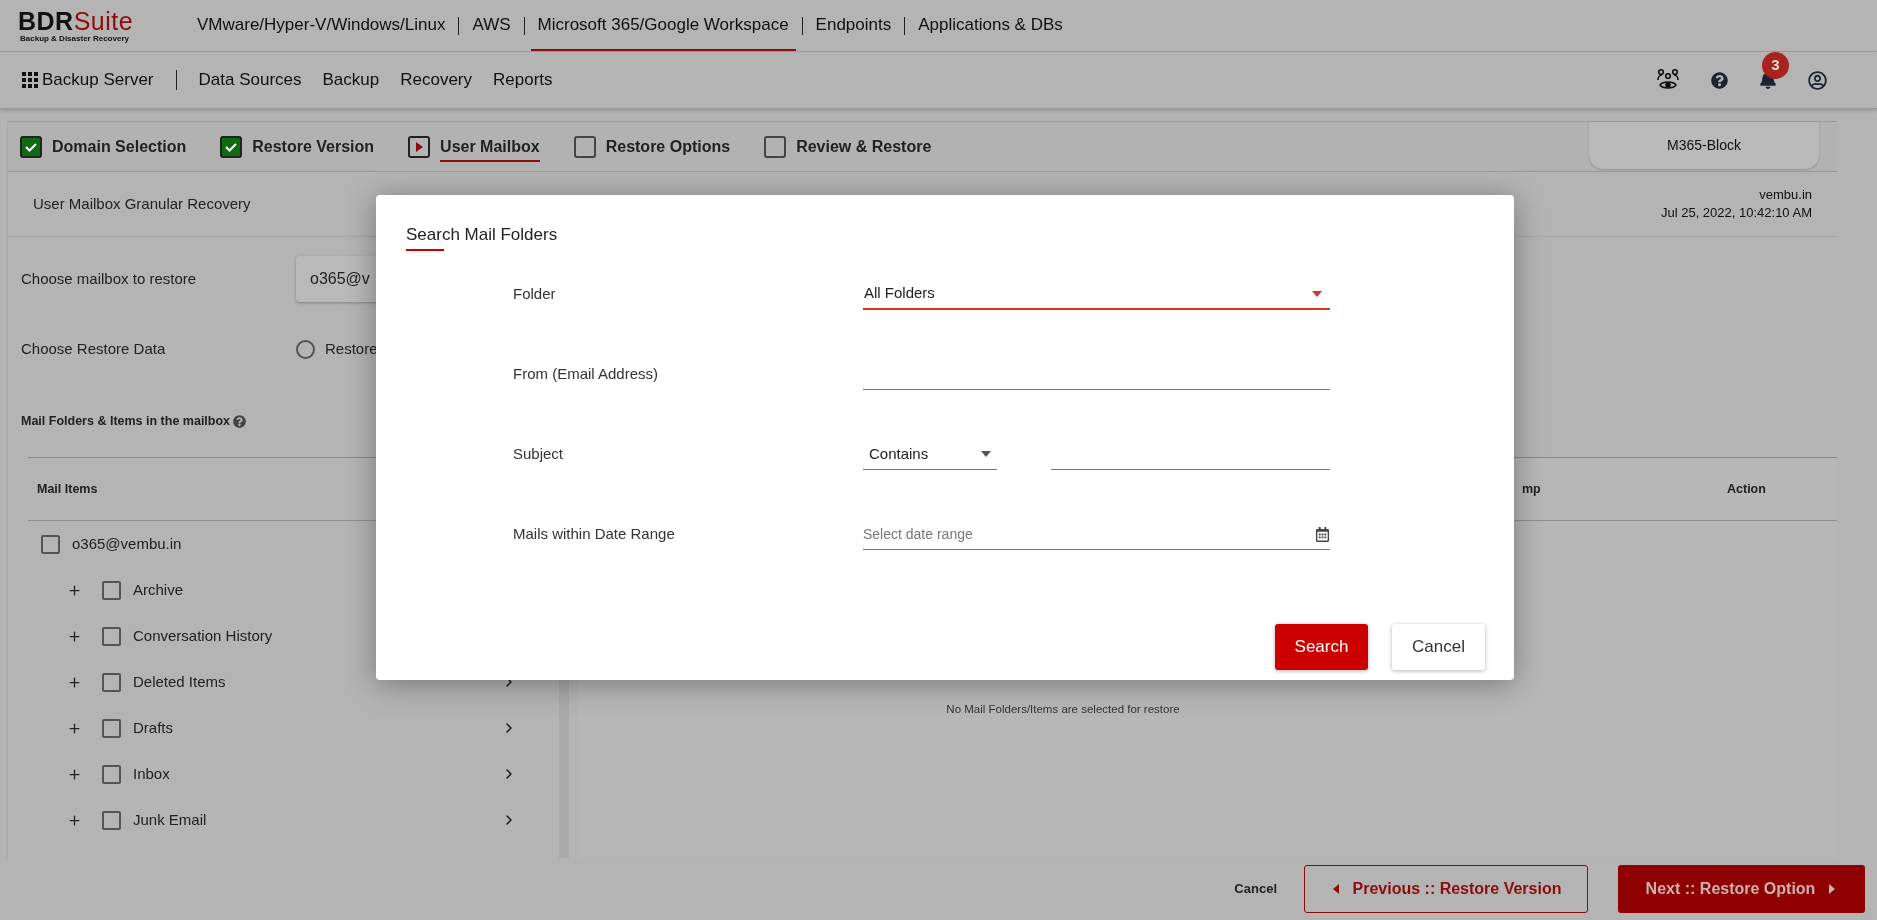 The width and height of the screenshot is (1877, 920). What do you see at coordinates (98, 80) in the screenshot?
I see `backup-server-link: Backup Server` at bounding box center [98, 80].